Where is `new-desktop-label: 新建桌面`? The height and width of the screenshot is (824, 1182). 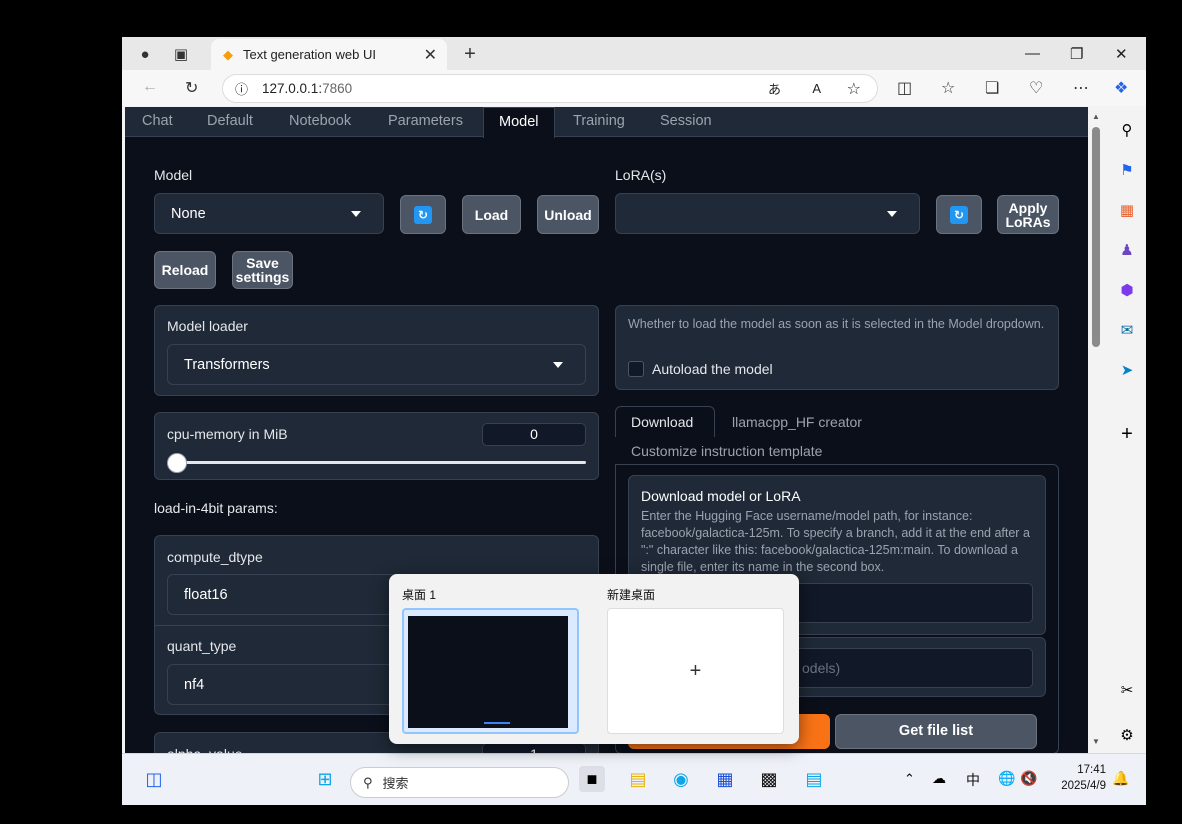
new-desktop-label: 新建桌面 is located at coordinates (631, 595).